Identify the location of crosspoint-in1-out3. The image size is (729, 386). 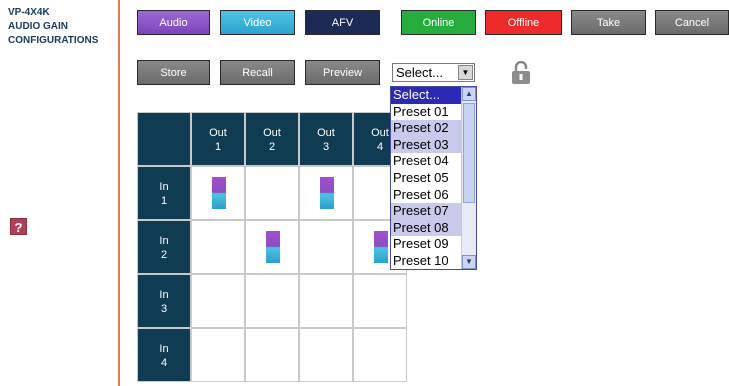
(326, 193).